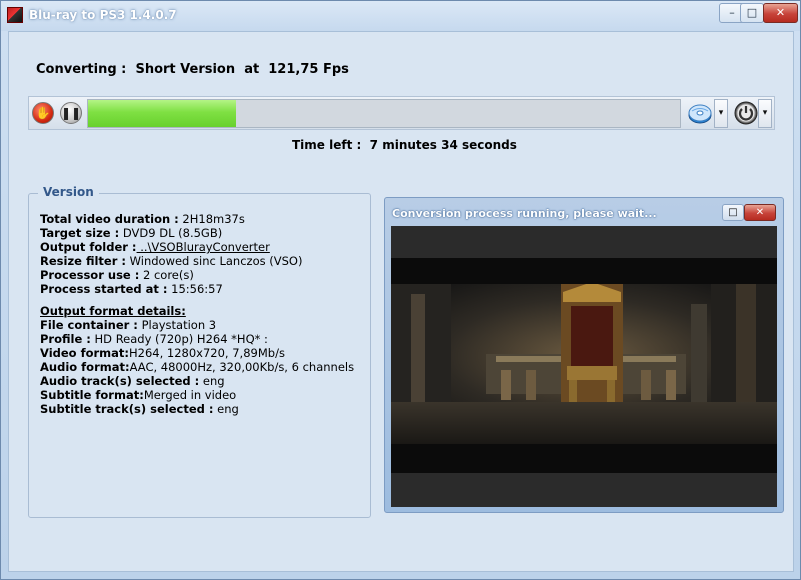 This screenshot has width=801, height=580. Describe the element at coordinates (308, 69) in the screenshot. I see `fps-value: 121,75 Fps` at that location.